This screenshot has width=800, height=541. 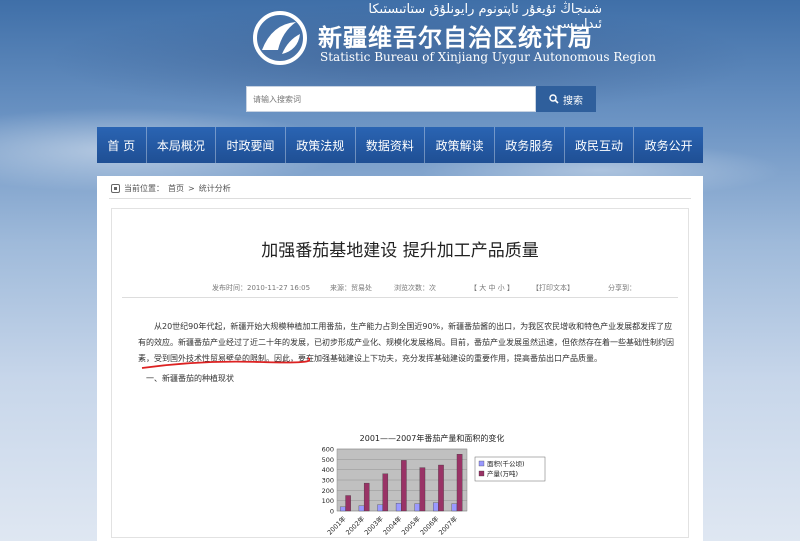 What do you see at coordinates (328, 491) in the screenshot?
I see `y-tick-label: 200` at bounding box center [328, 491].